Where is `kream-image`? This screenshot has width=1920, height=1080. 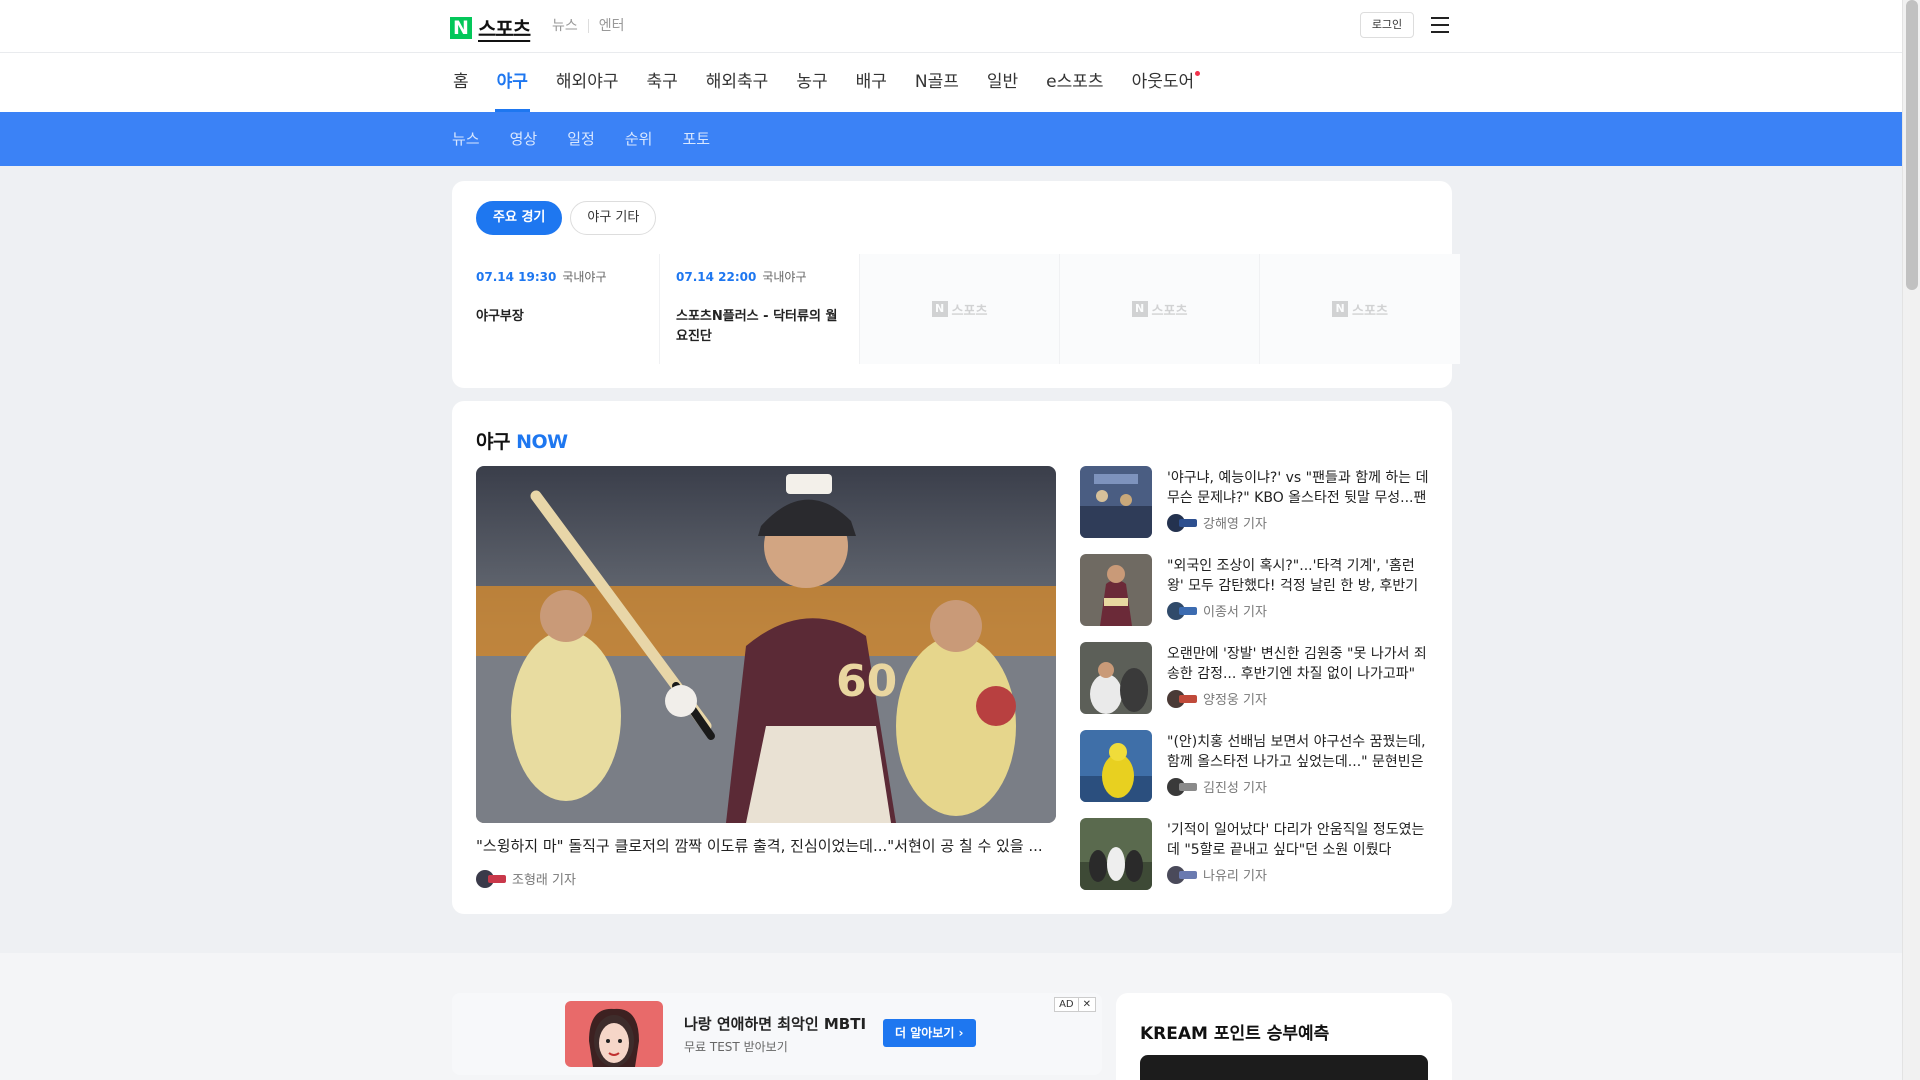
kream-image is located at coordinates (1284, 1067).